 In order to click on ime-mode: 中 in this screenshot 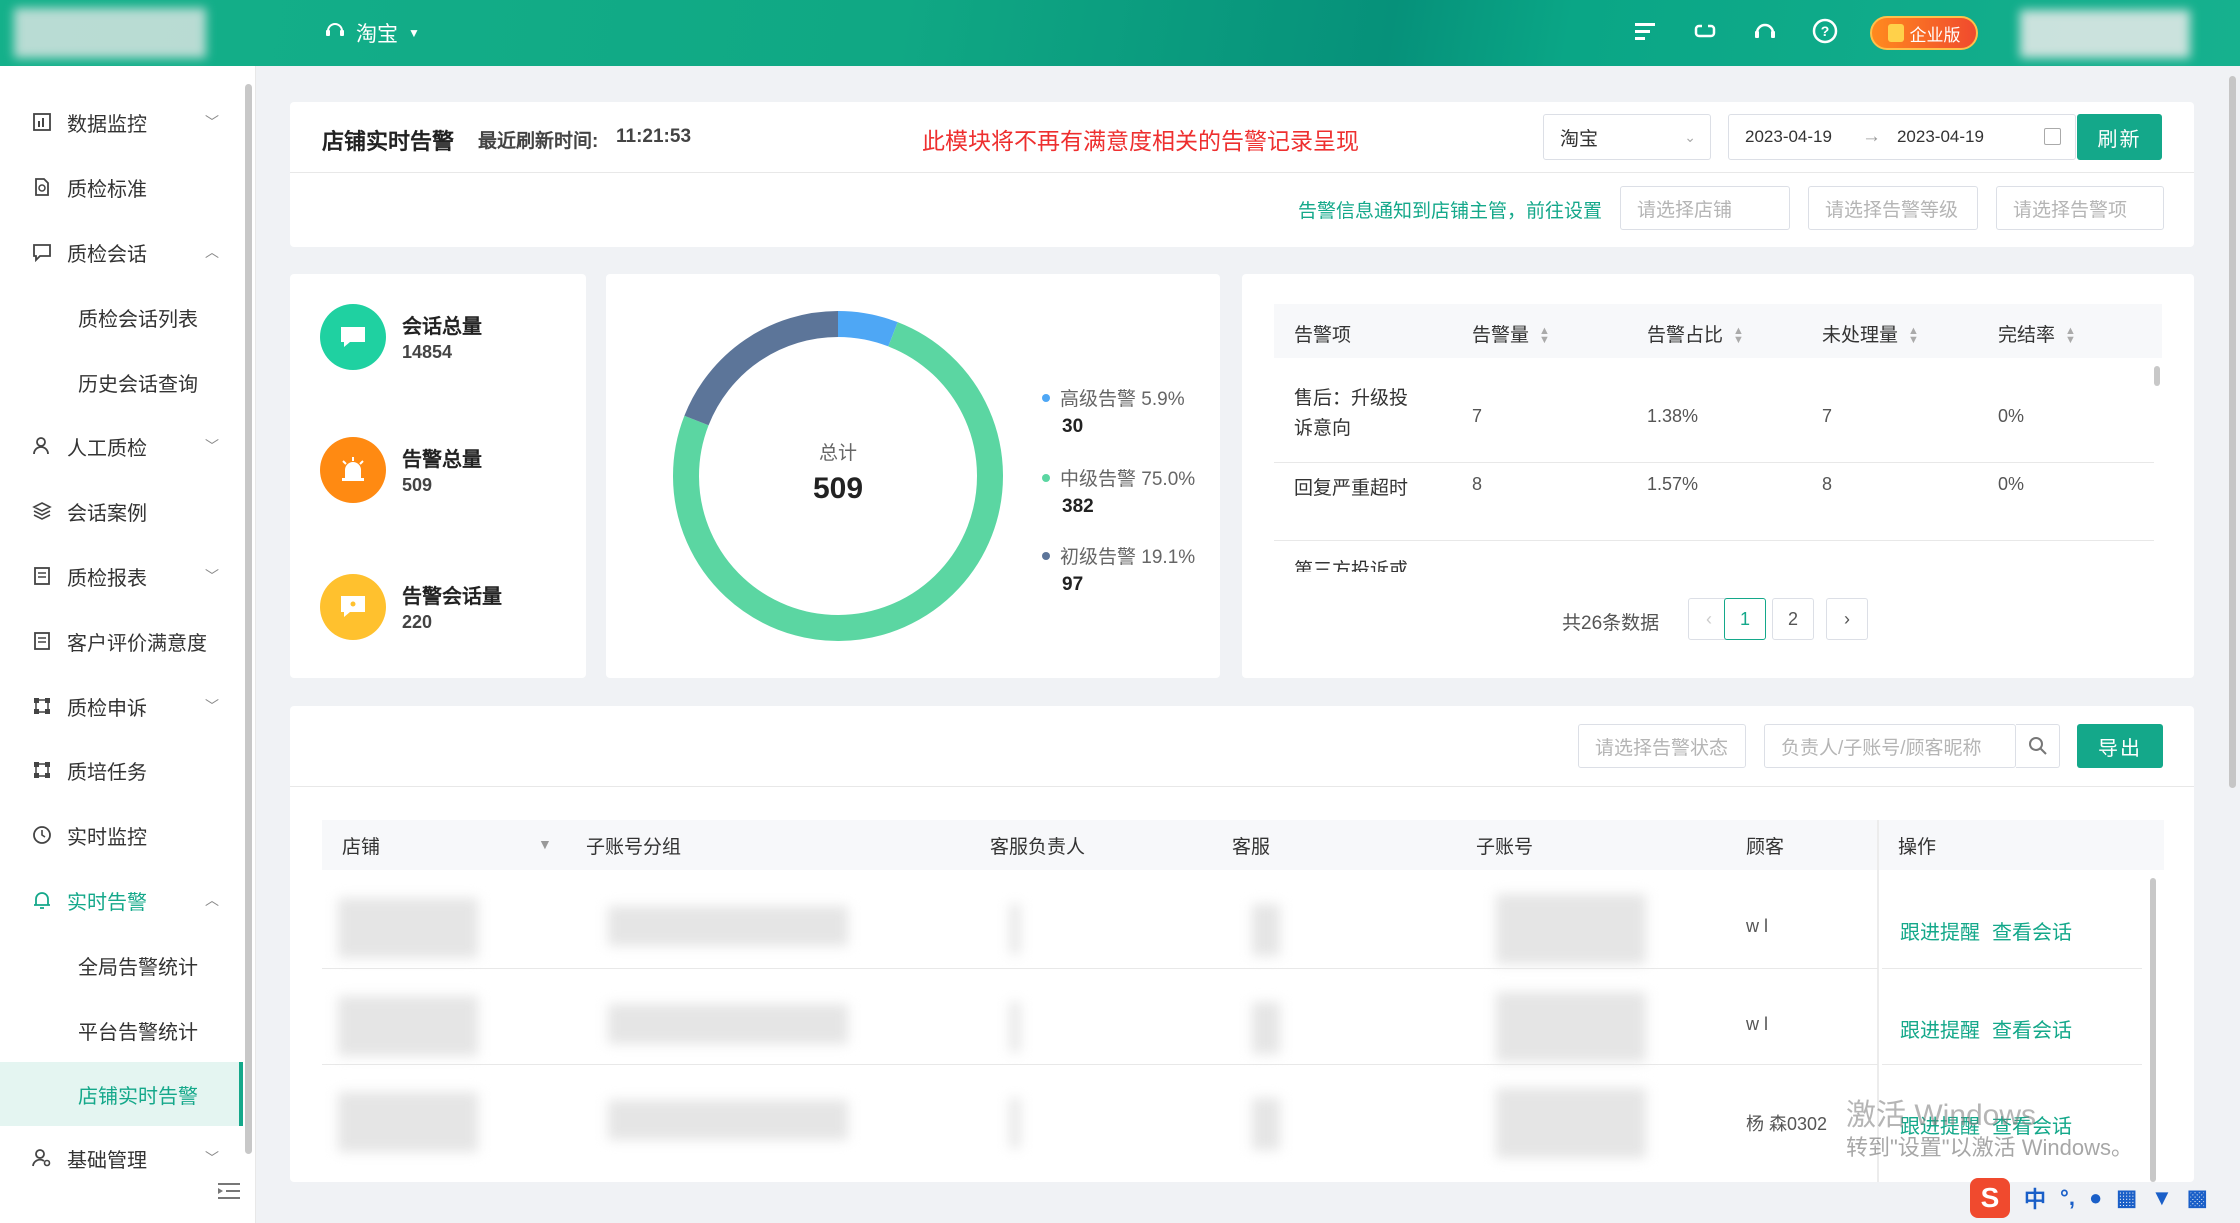, I will do `click(2035, 1198)`.